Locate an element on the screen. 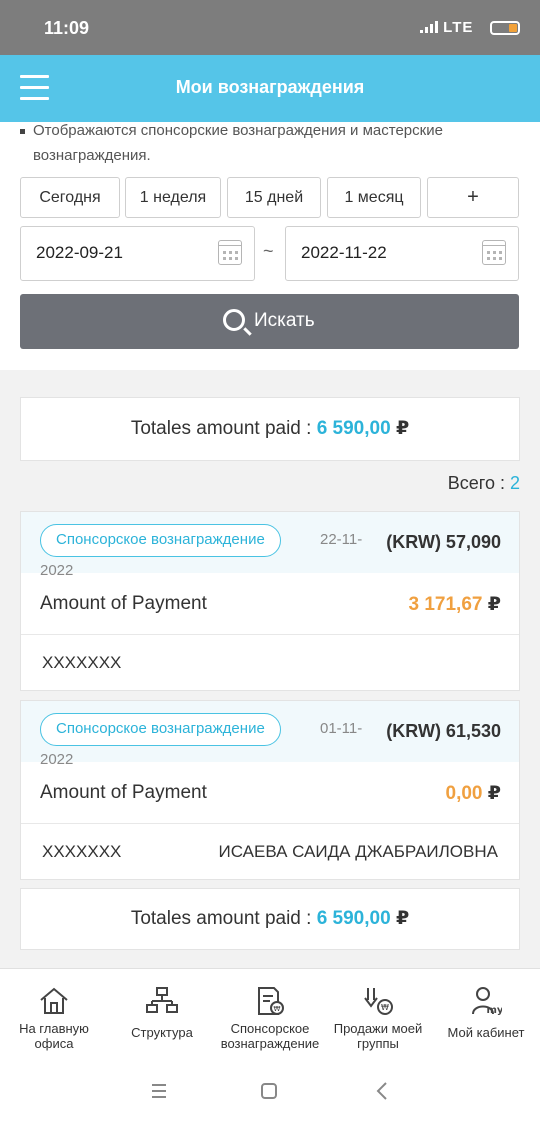 This screenshot has width=540, height=1122. member-row: XXXXXXX is located at coordinates (270, 662).